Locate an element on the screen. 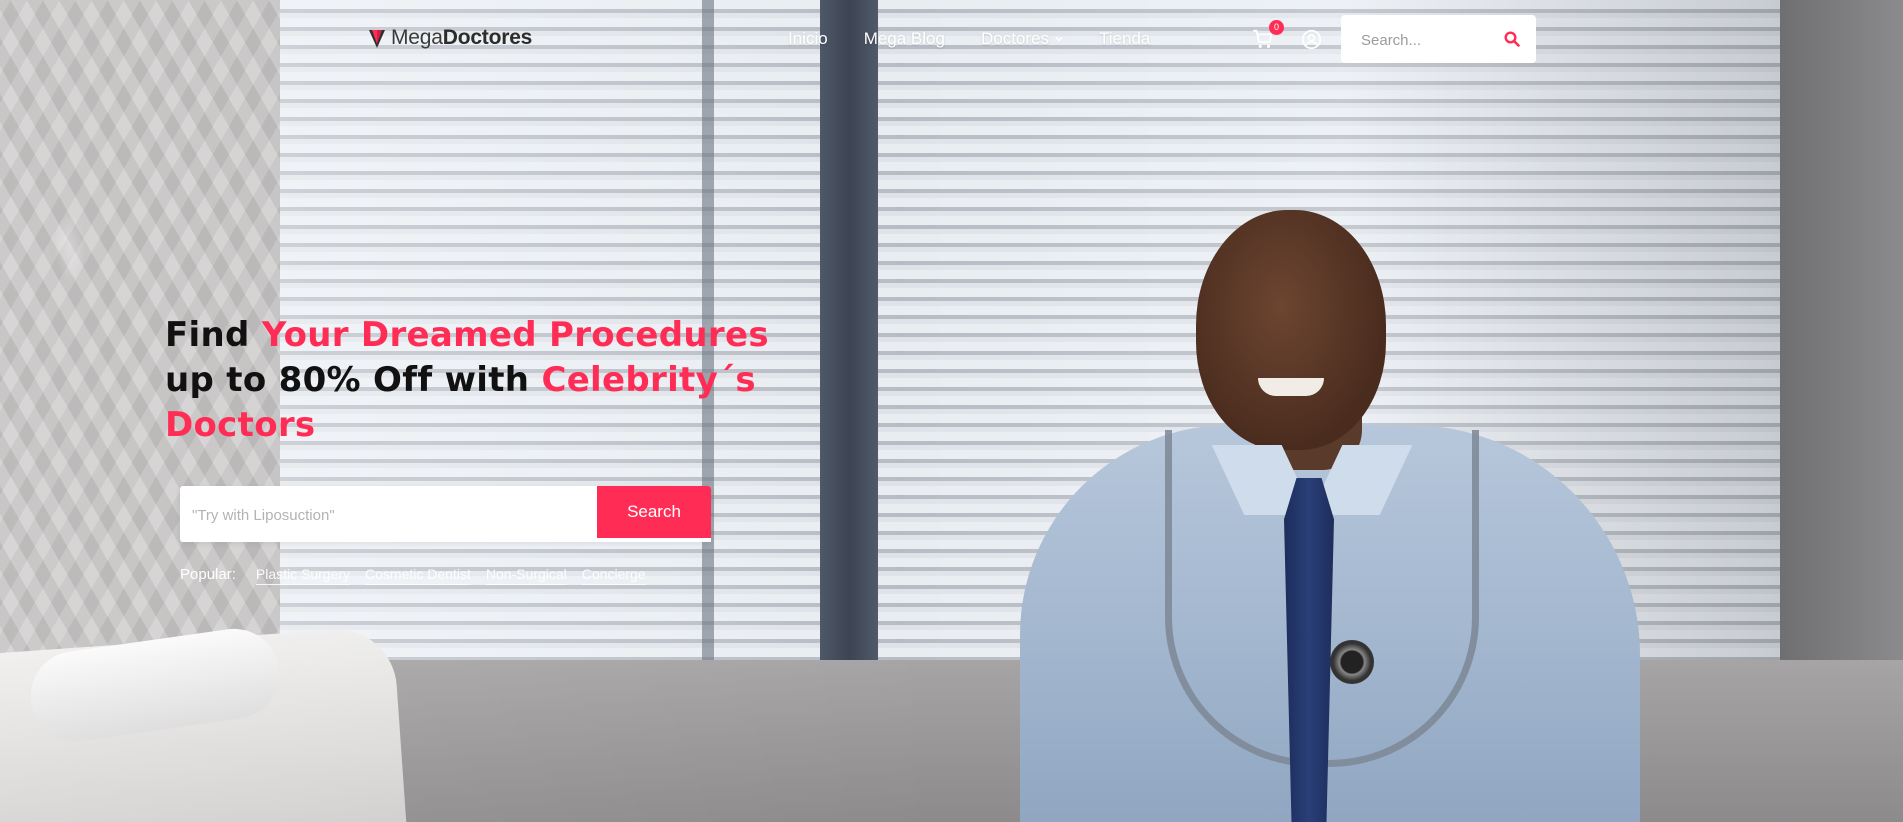 Image resolution: width=1903 pixels, height=822 pixels. search-icon is located at coordinates (1512, 39).